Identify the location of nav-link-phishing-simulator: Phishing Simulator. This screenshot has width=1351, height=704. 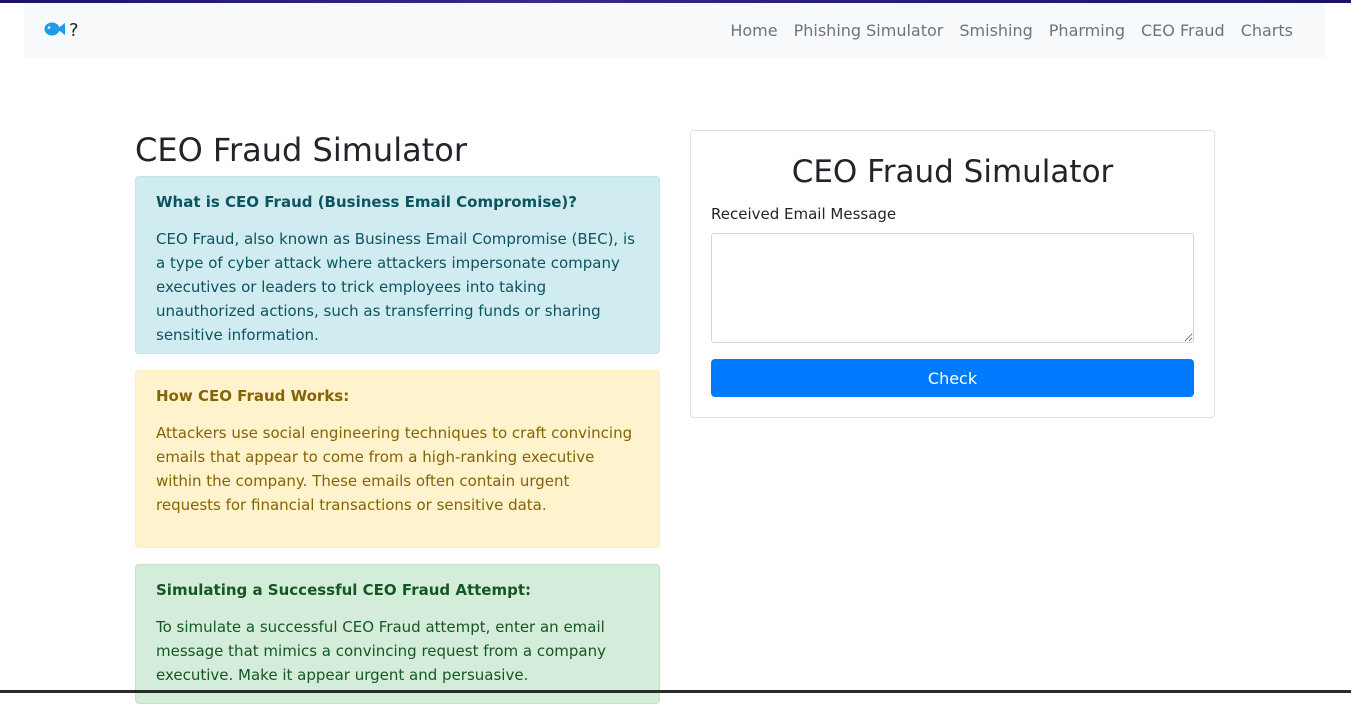
(869, 30).